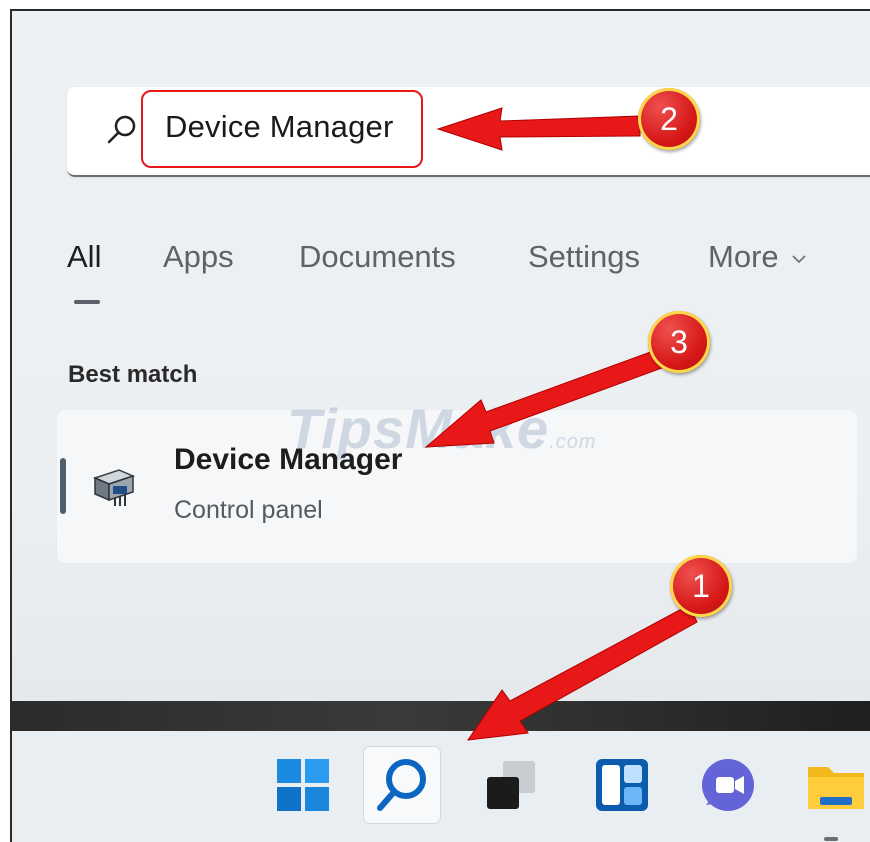 Image resolution: width=870 pixels, height=842 pixels. I want to click on annotation-badge-1: 1, so click(701, 586).